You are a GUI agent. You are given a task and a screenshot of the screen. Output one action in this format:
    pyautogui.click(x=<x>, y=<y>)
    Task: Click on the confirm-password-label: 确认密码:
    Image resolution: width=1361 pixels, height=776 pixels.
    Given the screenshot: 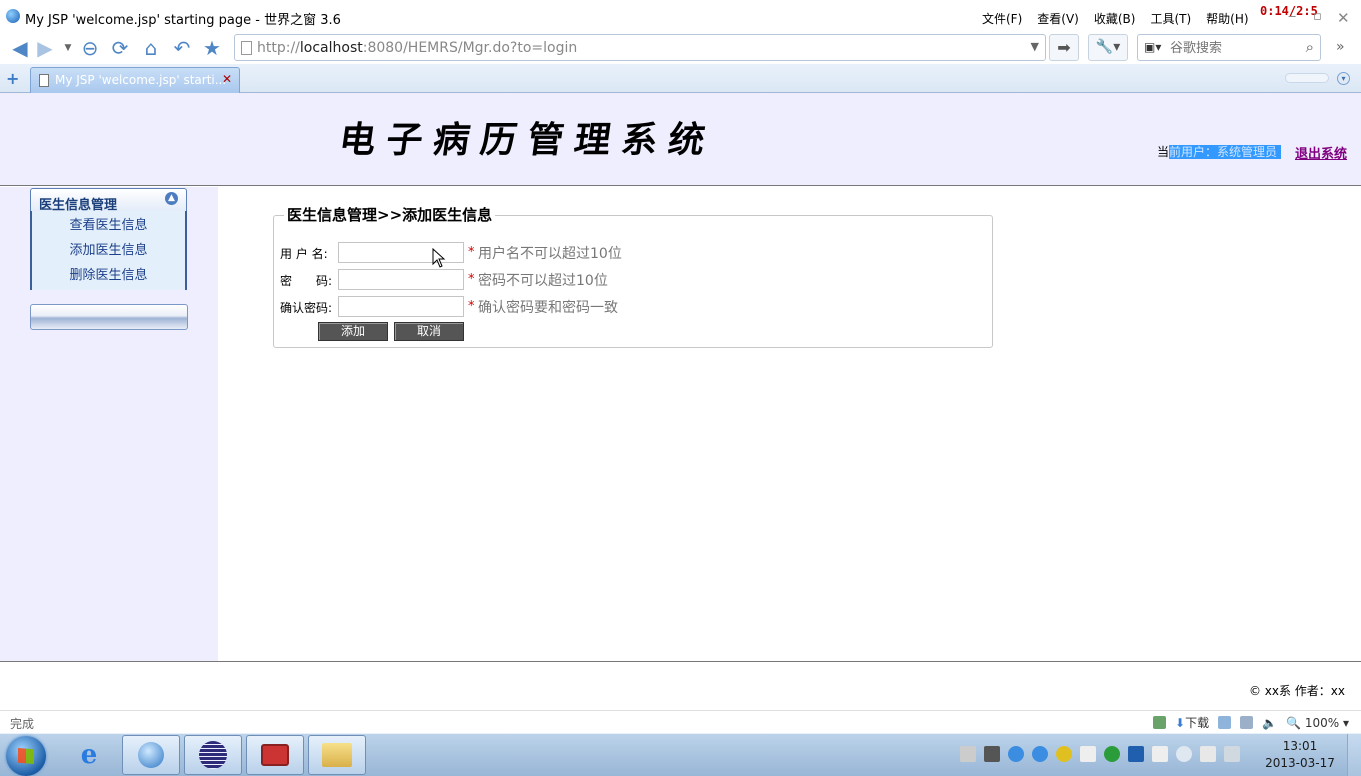 What is the action you would take?
    pyautogui.click(x=306, y=308)
    